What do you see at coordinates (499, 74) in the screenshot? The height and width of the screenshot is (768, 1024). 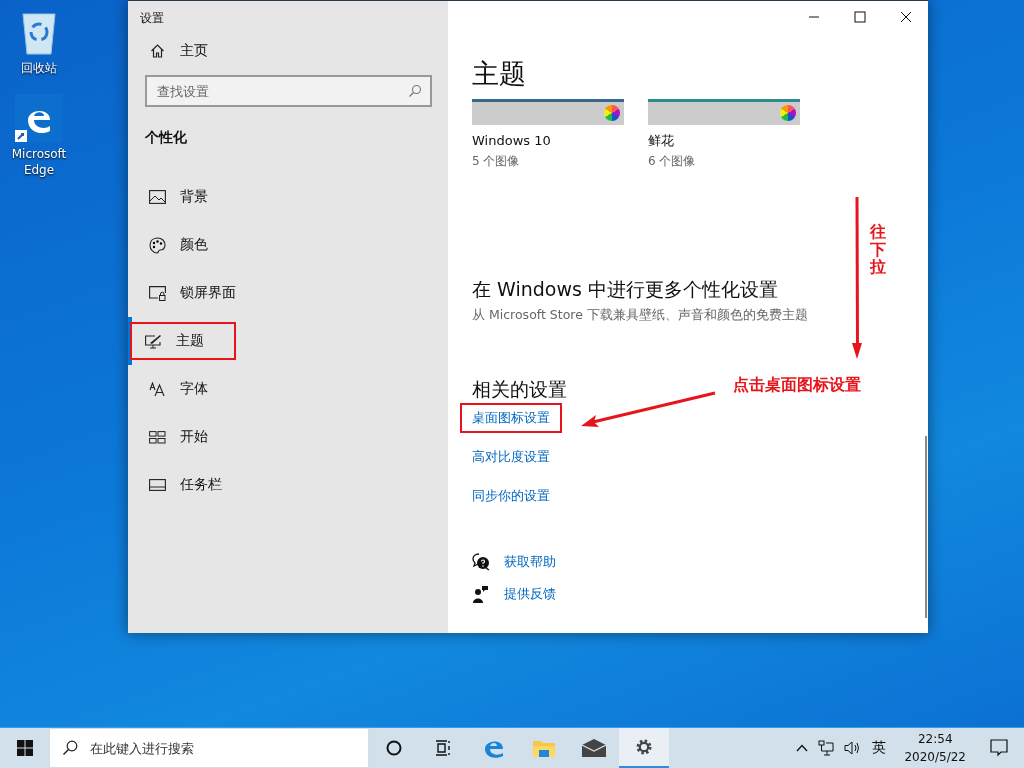 I see `page-heading: 主题` at bounding box center [499, 74].